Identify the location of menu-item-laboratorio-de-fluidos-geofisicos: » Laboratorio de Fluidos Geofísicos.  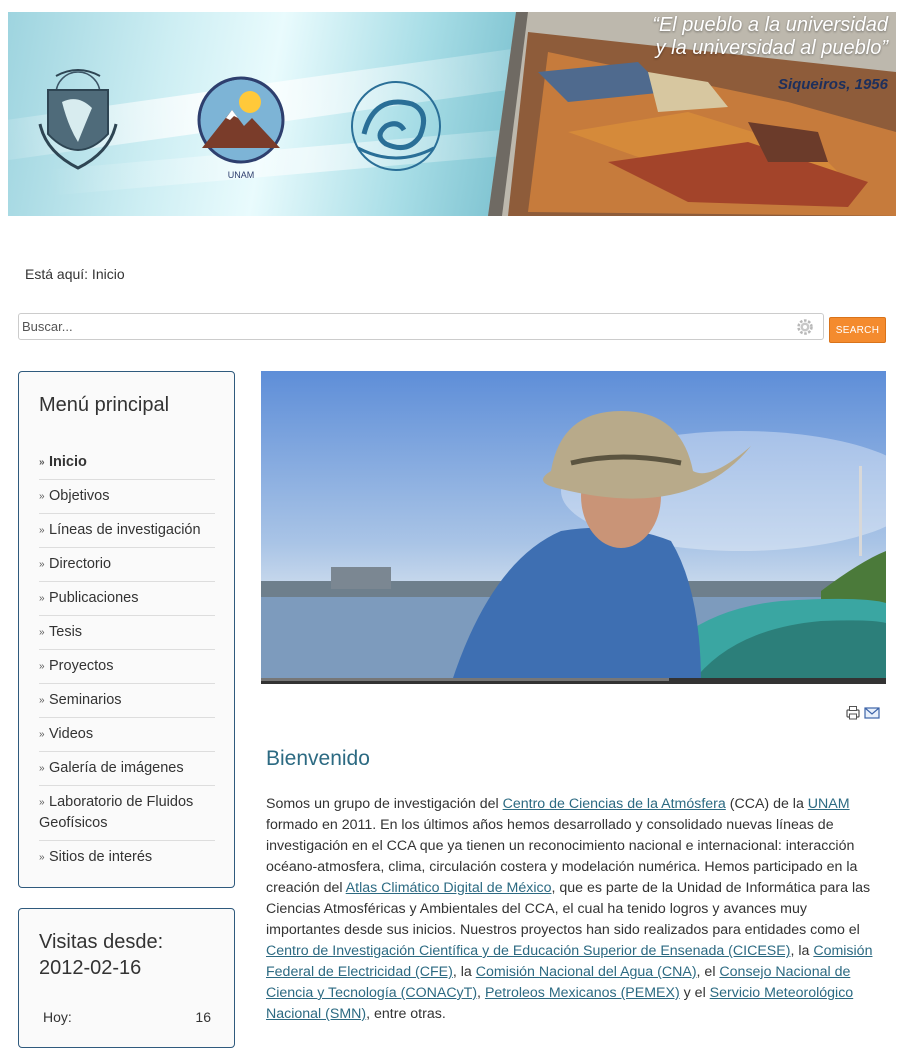
(127, 813).